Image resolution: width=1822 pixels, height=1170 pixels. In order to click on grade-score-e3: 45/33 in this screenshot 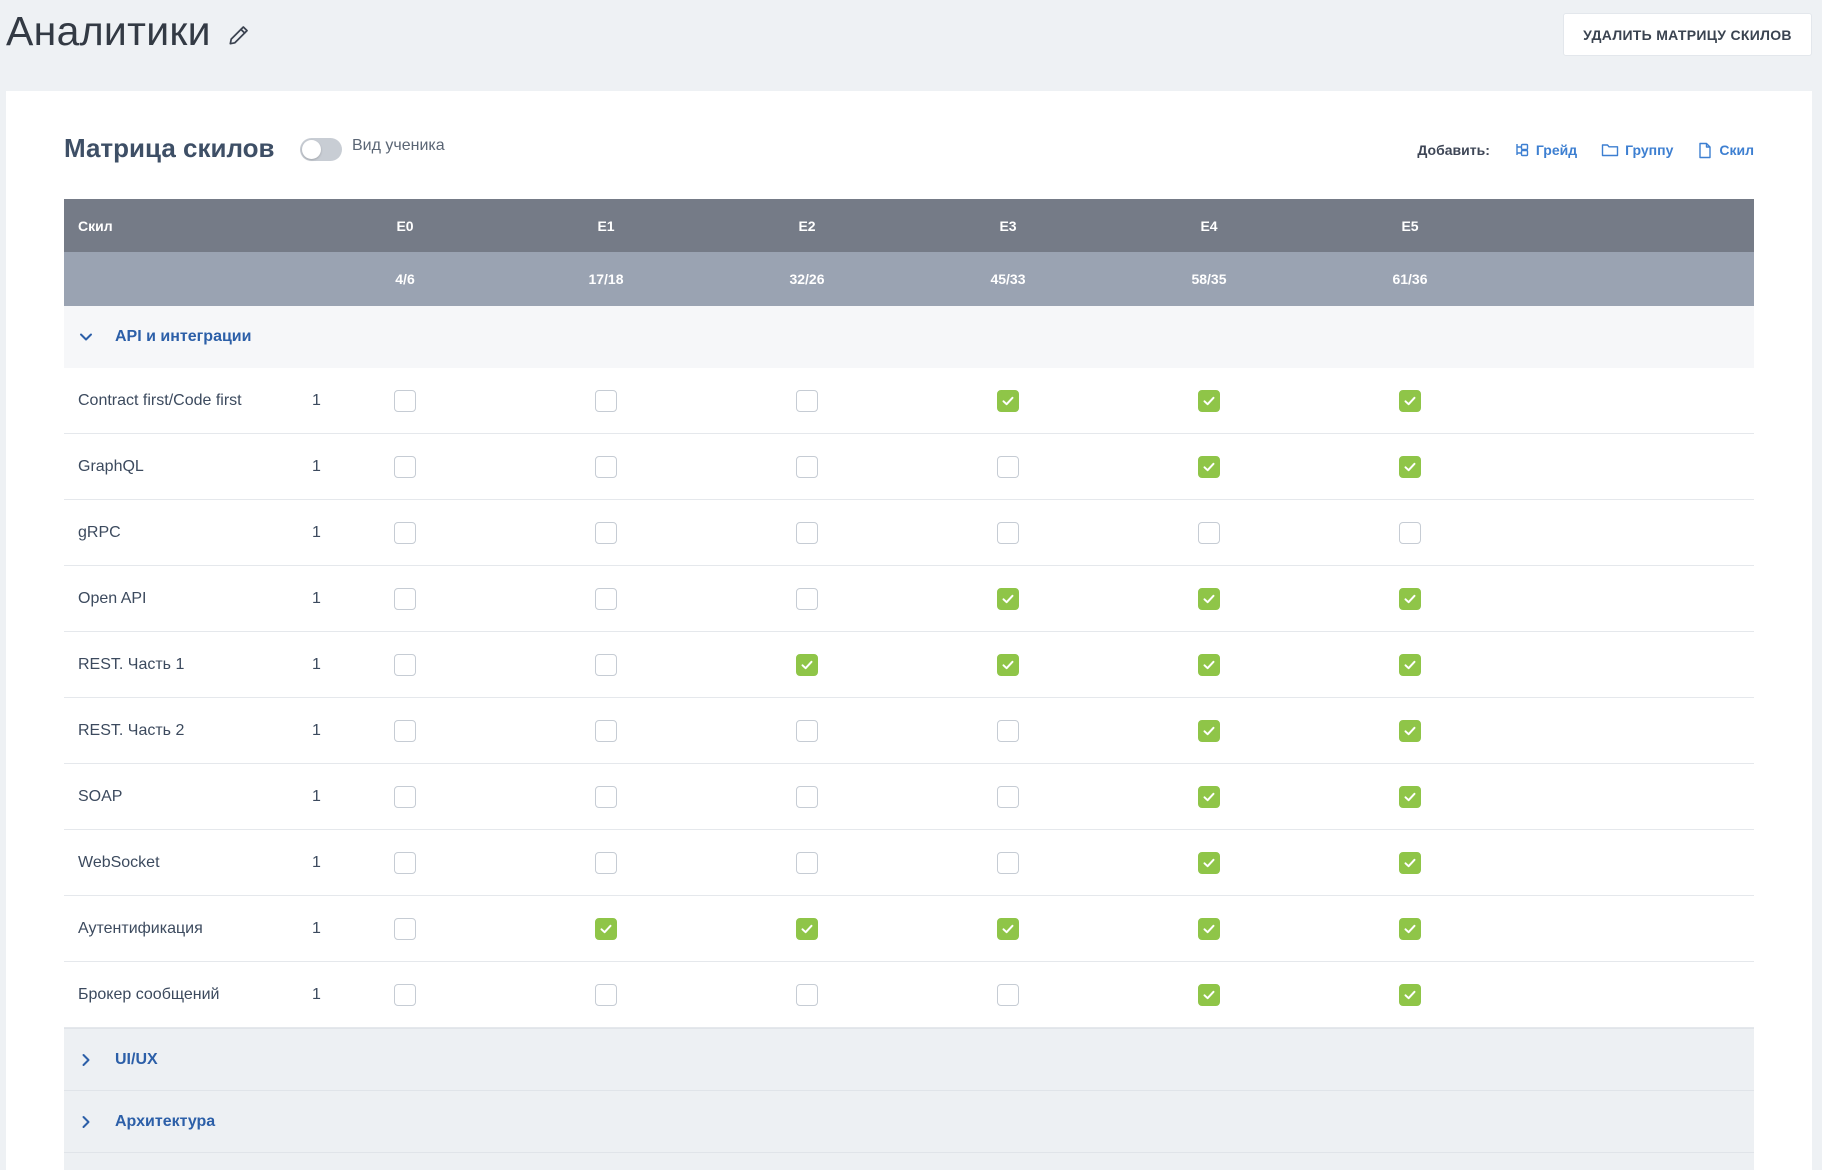, I will do `click(1008, 279)`.